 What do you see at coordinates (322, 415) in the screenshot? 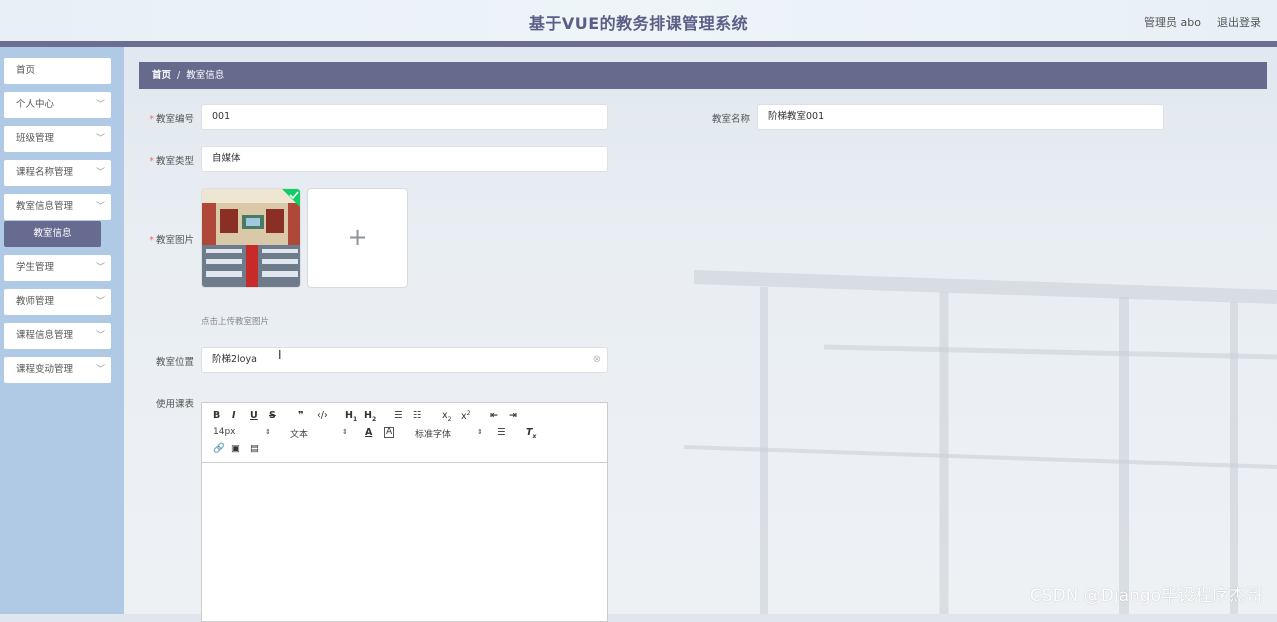
I see `code-block-icon: ‹/›` at bounding box center [322, 415].